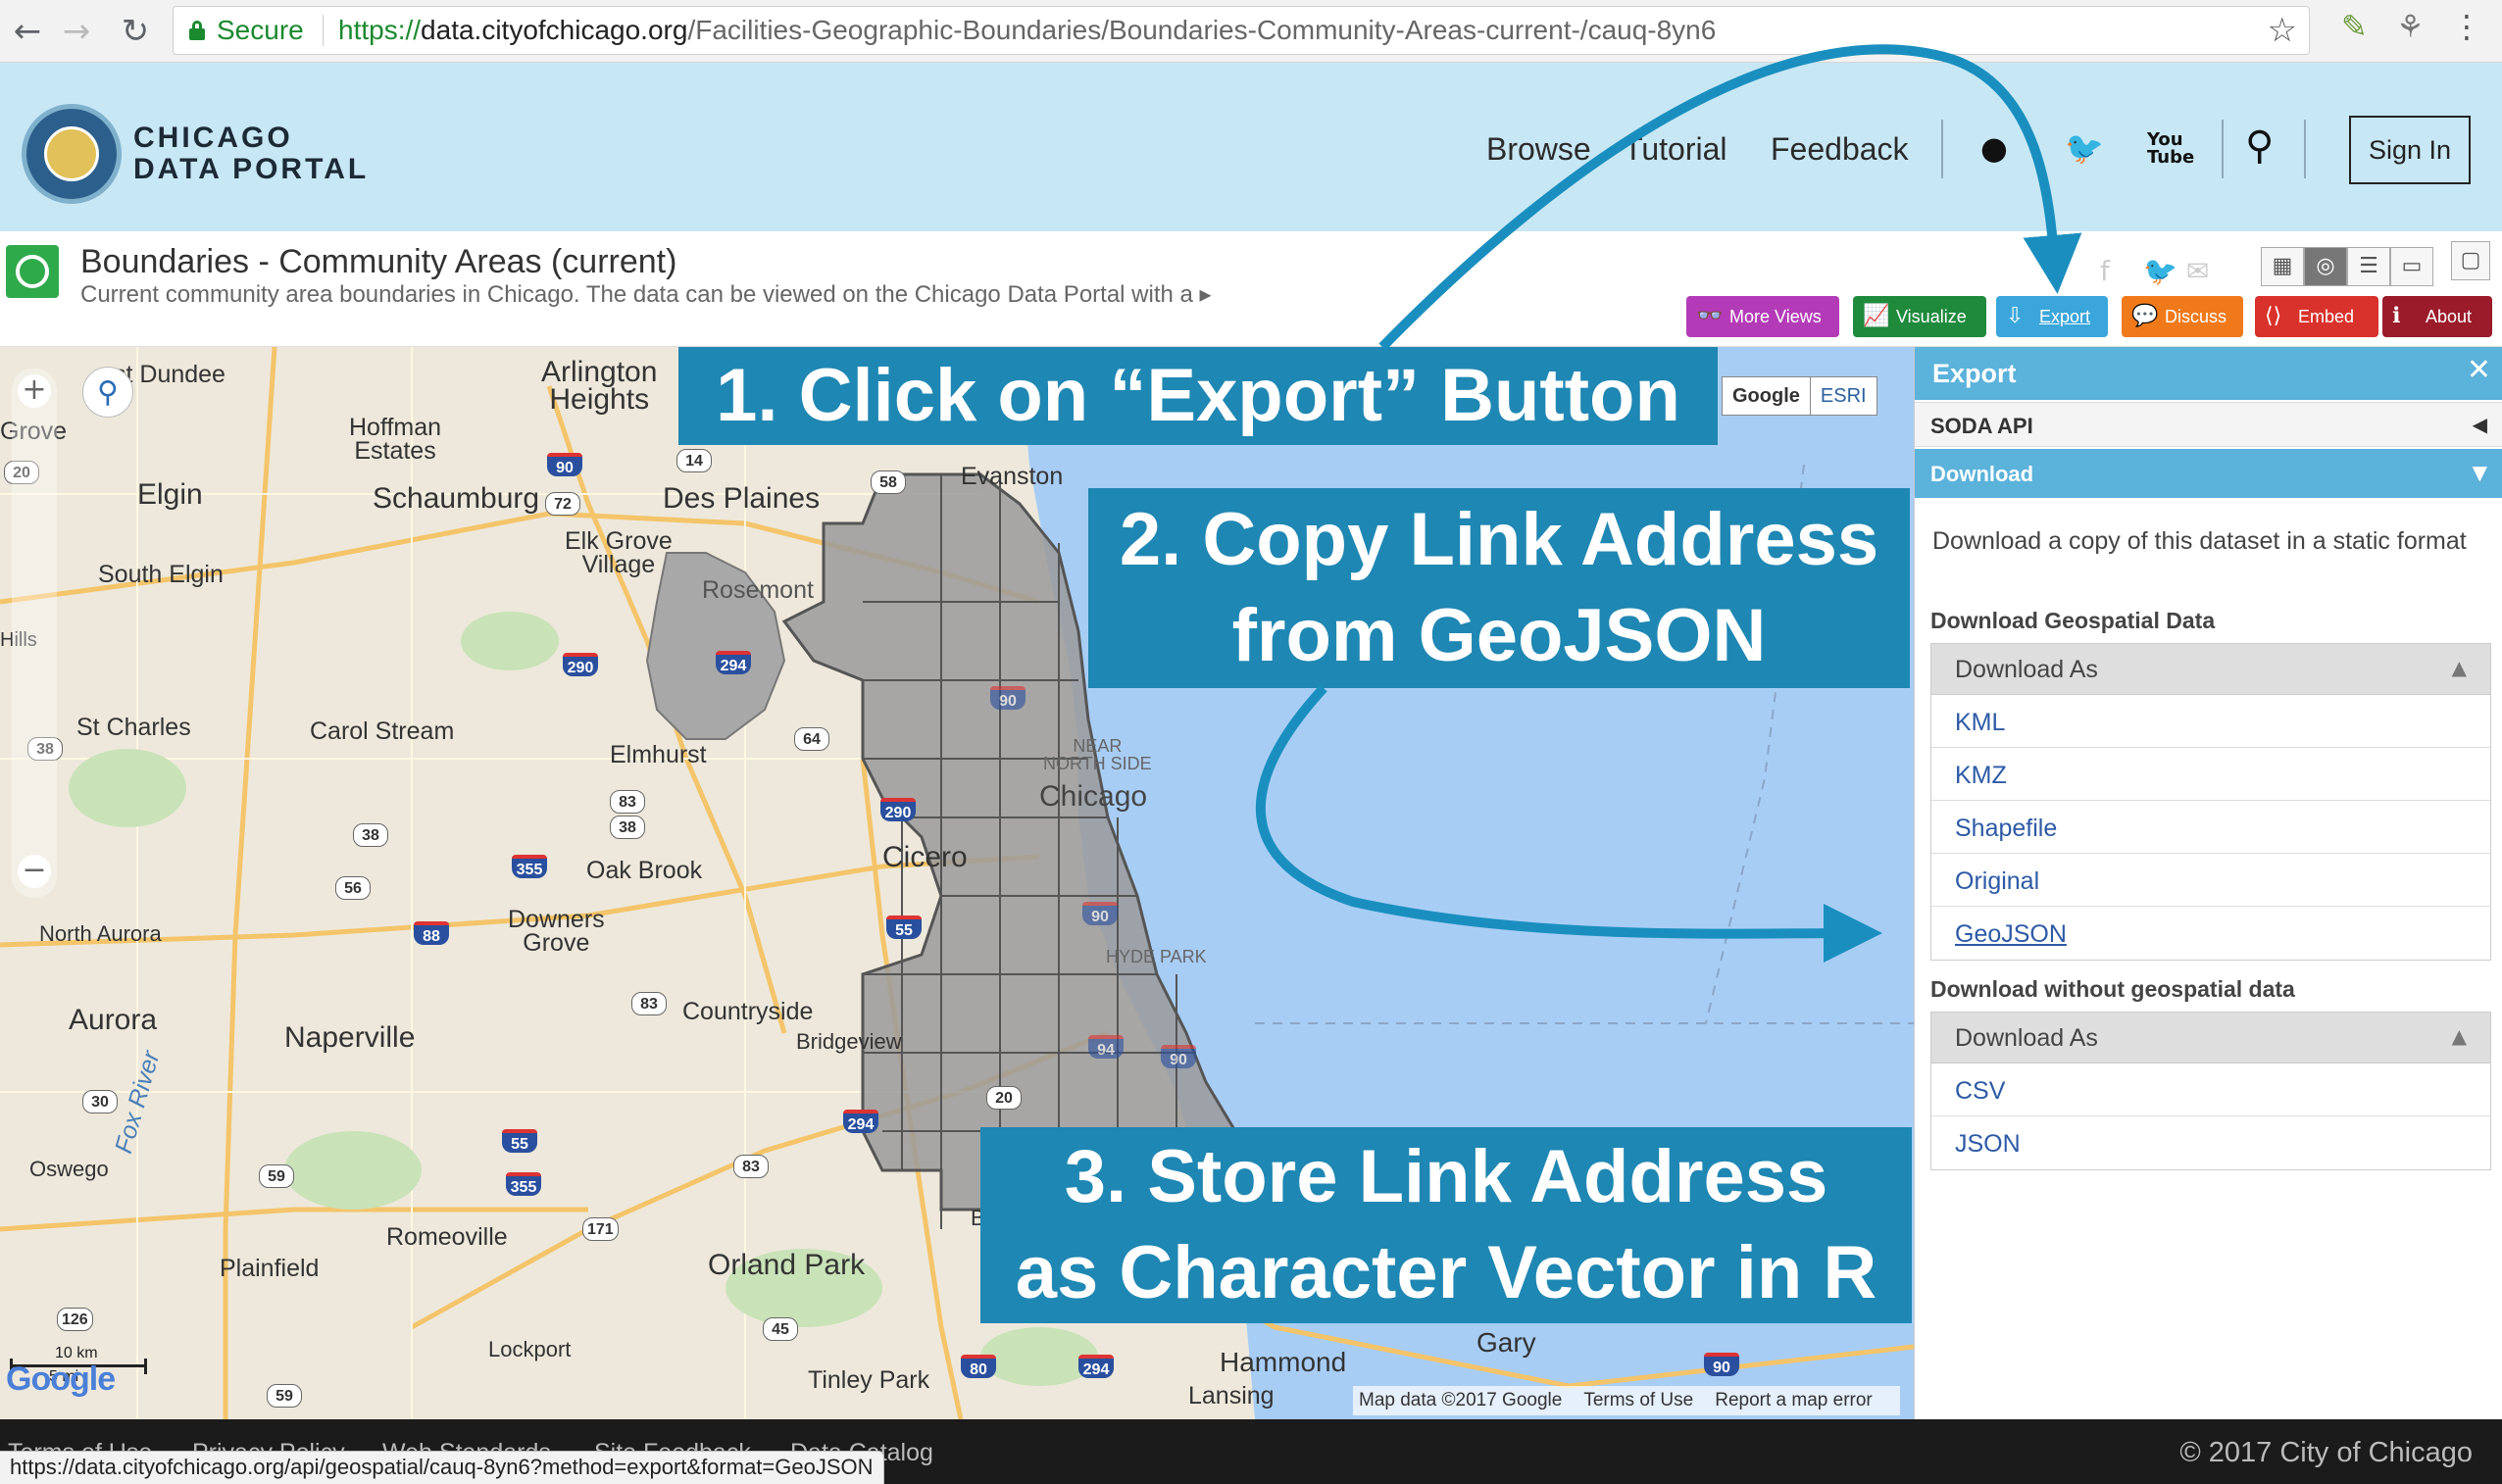  I want to click on zoom-slider: + −, so click(34, 633).